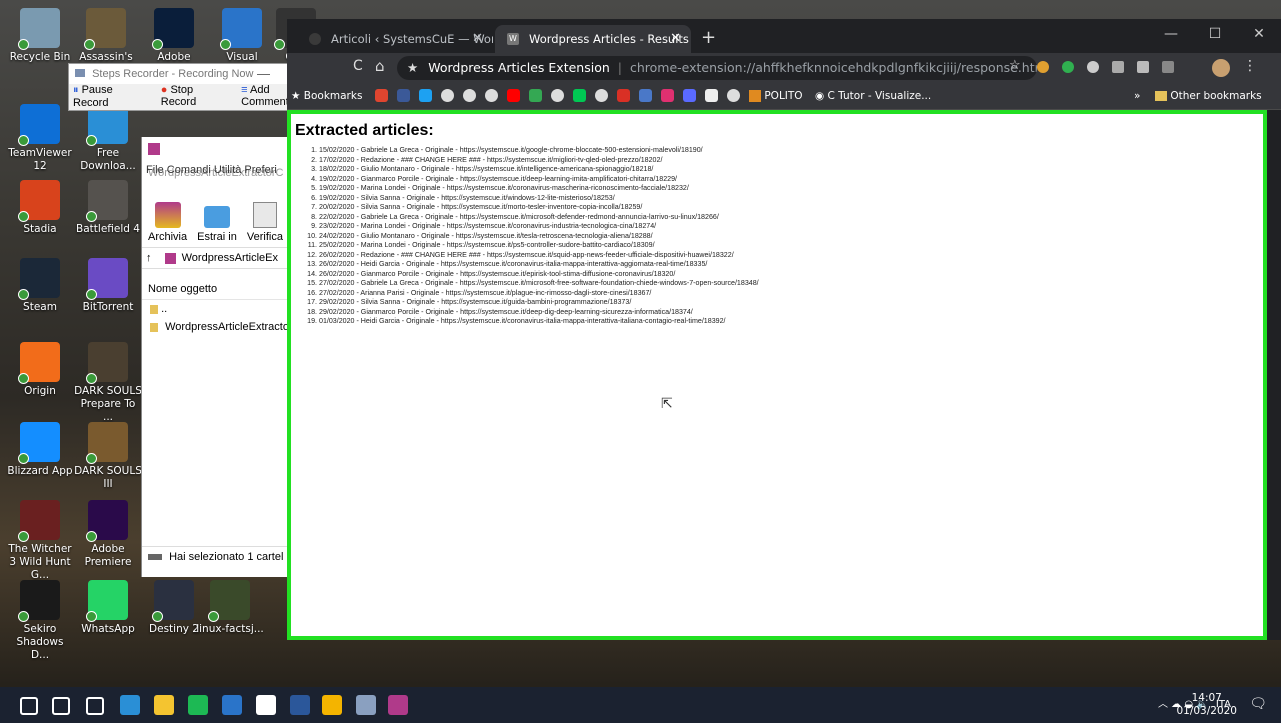 The image size is (1281, 723). What do you see at coordinates (40, 36) in the screenshot?
I see `desktop-icon-0: Recycle Bin` at bounding box center [40, 36].